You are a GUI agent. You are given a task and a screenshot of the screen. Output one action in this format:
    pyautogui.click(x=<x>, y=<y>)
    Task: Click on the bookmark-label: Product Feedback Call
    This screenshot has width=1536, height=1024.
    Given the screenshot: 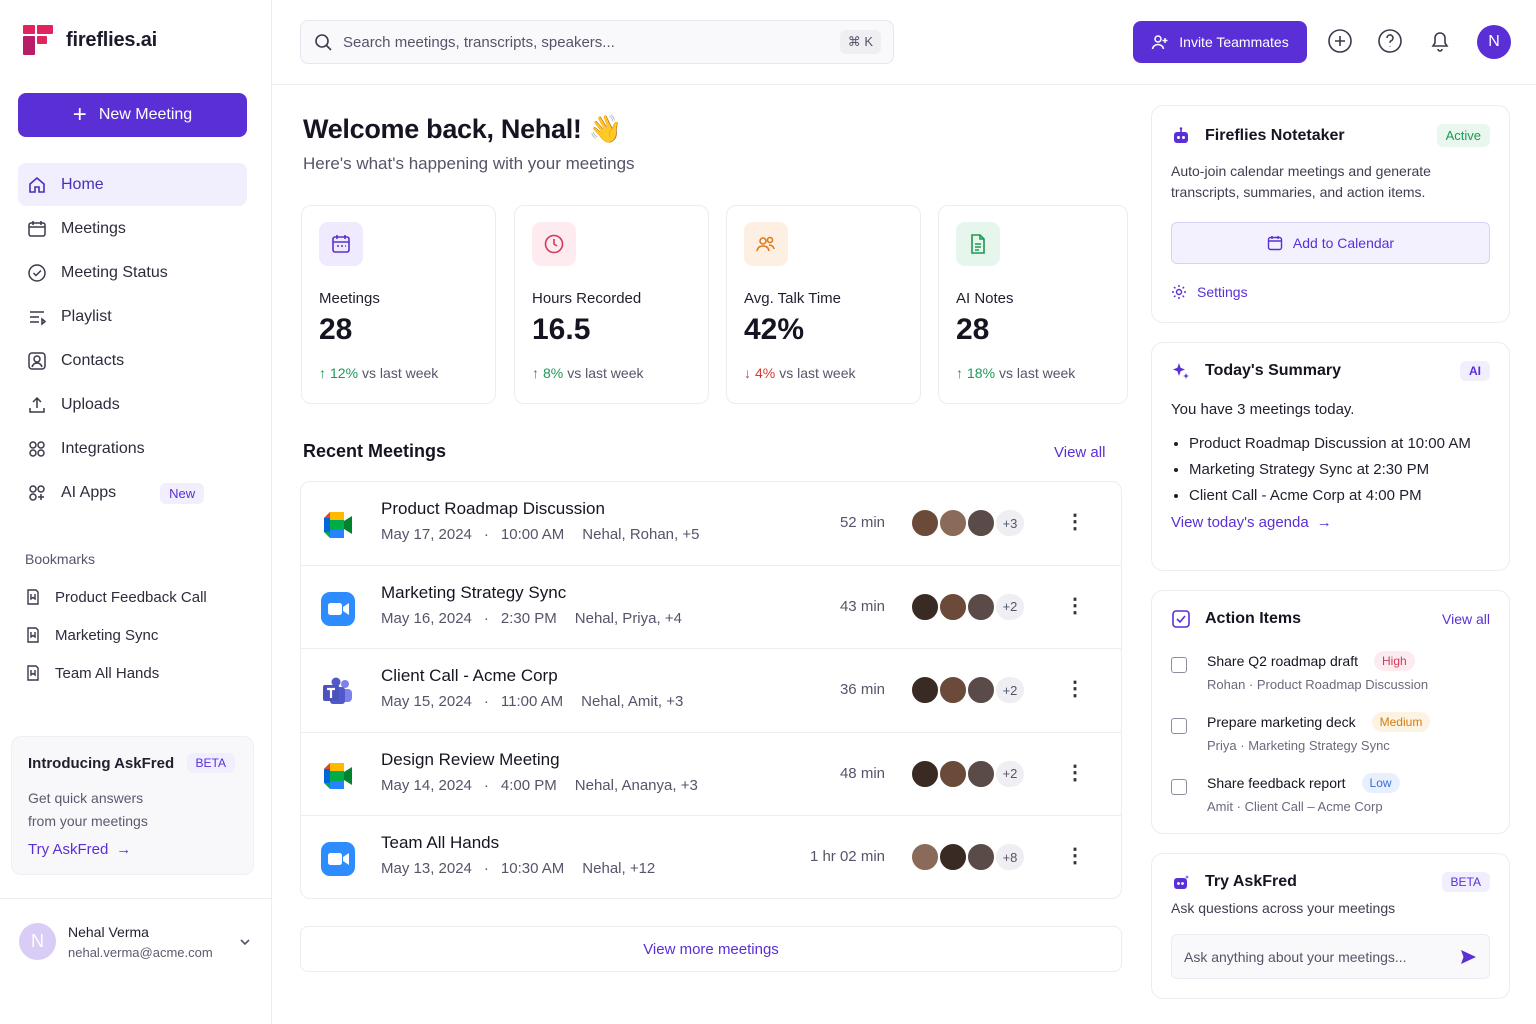 What is the action you would take?
    pyautogui.click(x=131, y=597)
    